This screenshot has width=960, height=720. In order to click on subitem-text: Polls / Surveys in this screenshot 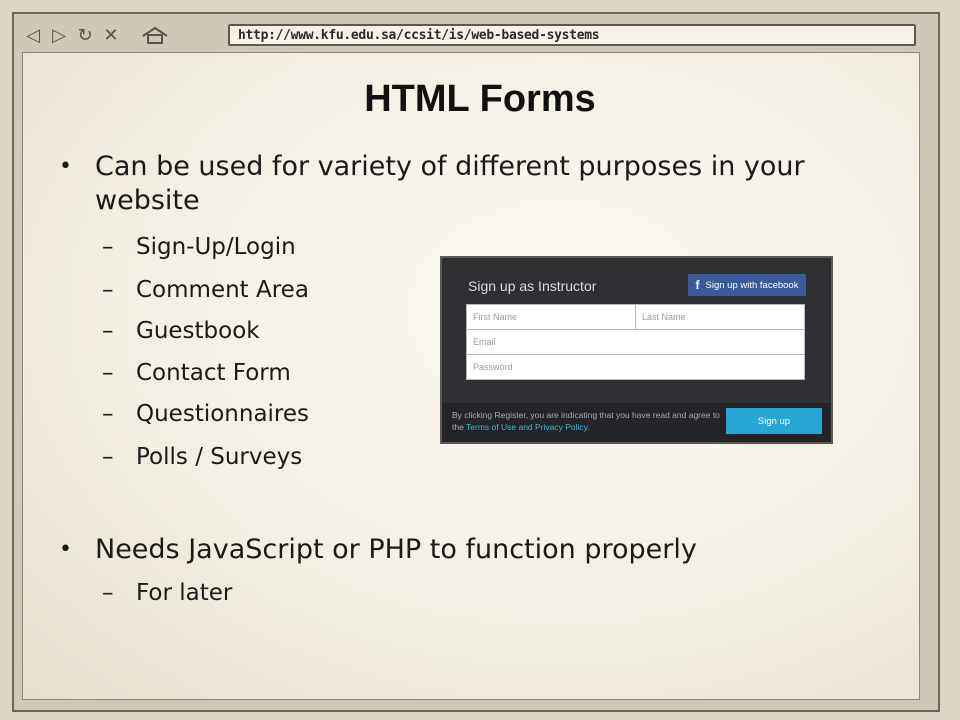, I will do `click(219, 457)`.